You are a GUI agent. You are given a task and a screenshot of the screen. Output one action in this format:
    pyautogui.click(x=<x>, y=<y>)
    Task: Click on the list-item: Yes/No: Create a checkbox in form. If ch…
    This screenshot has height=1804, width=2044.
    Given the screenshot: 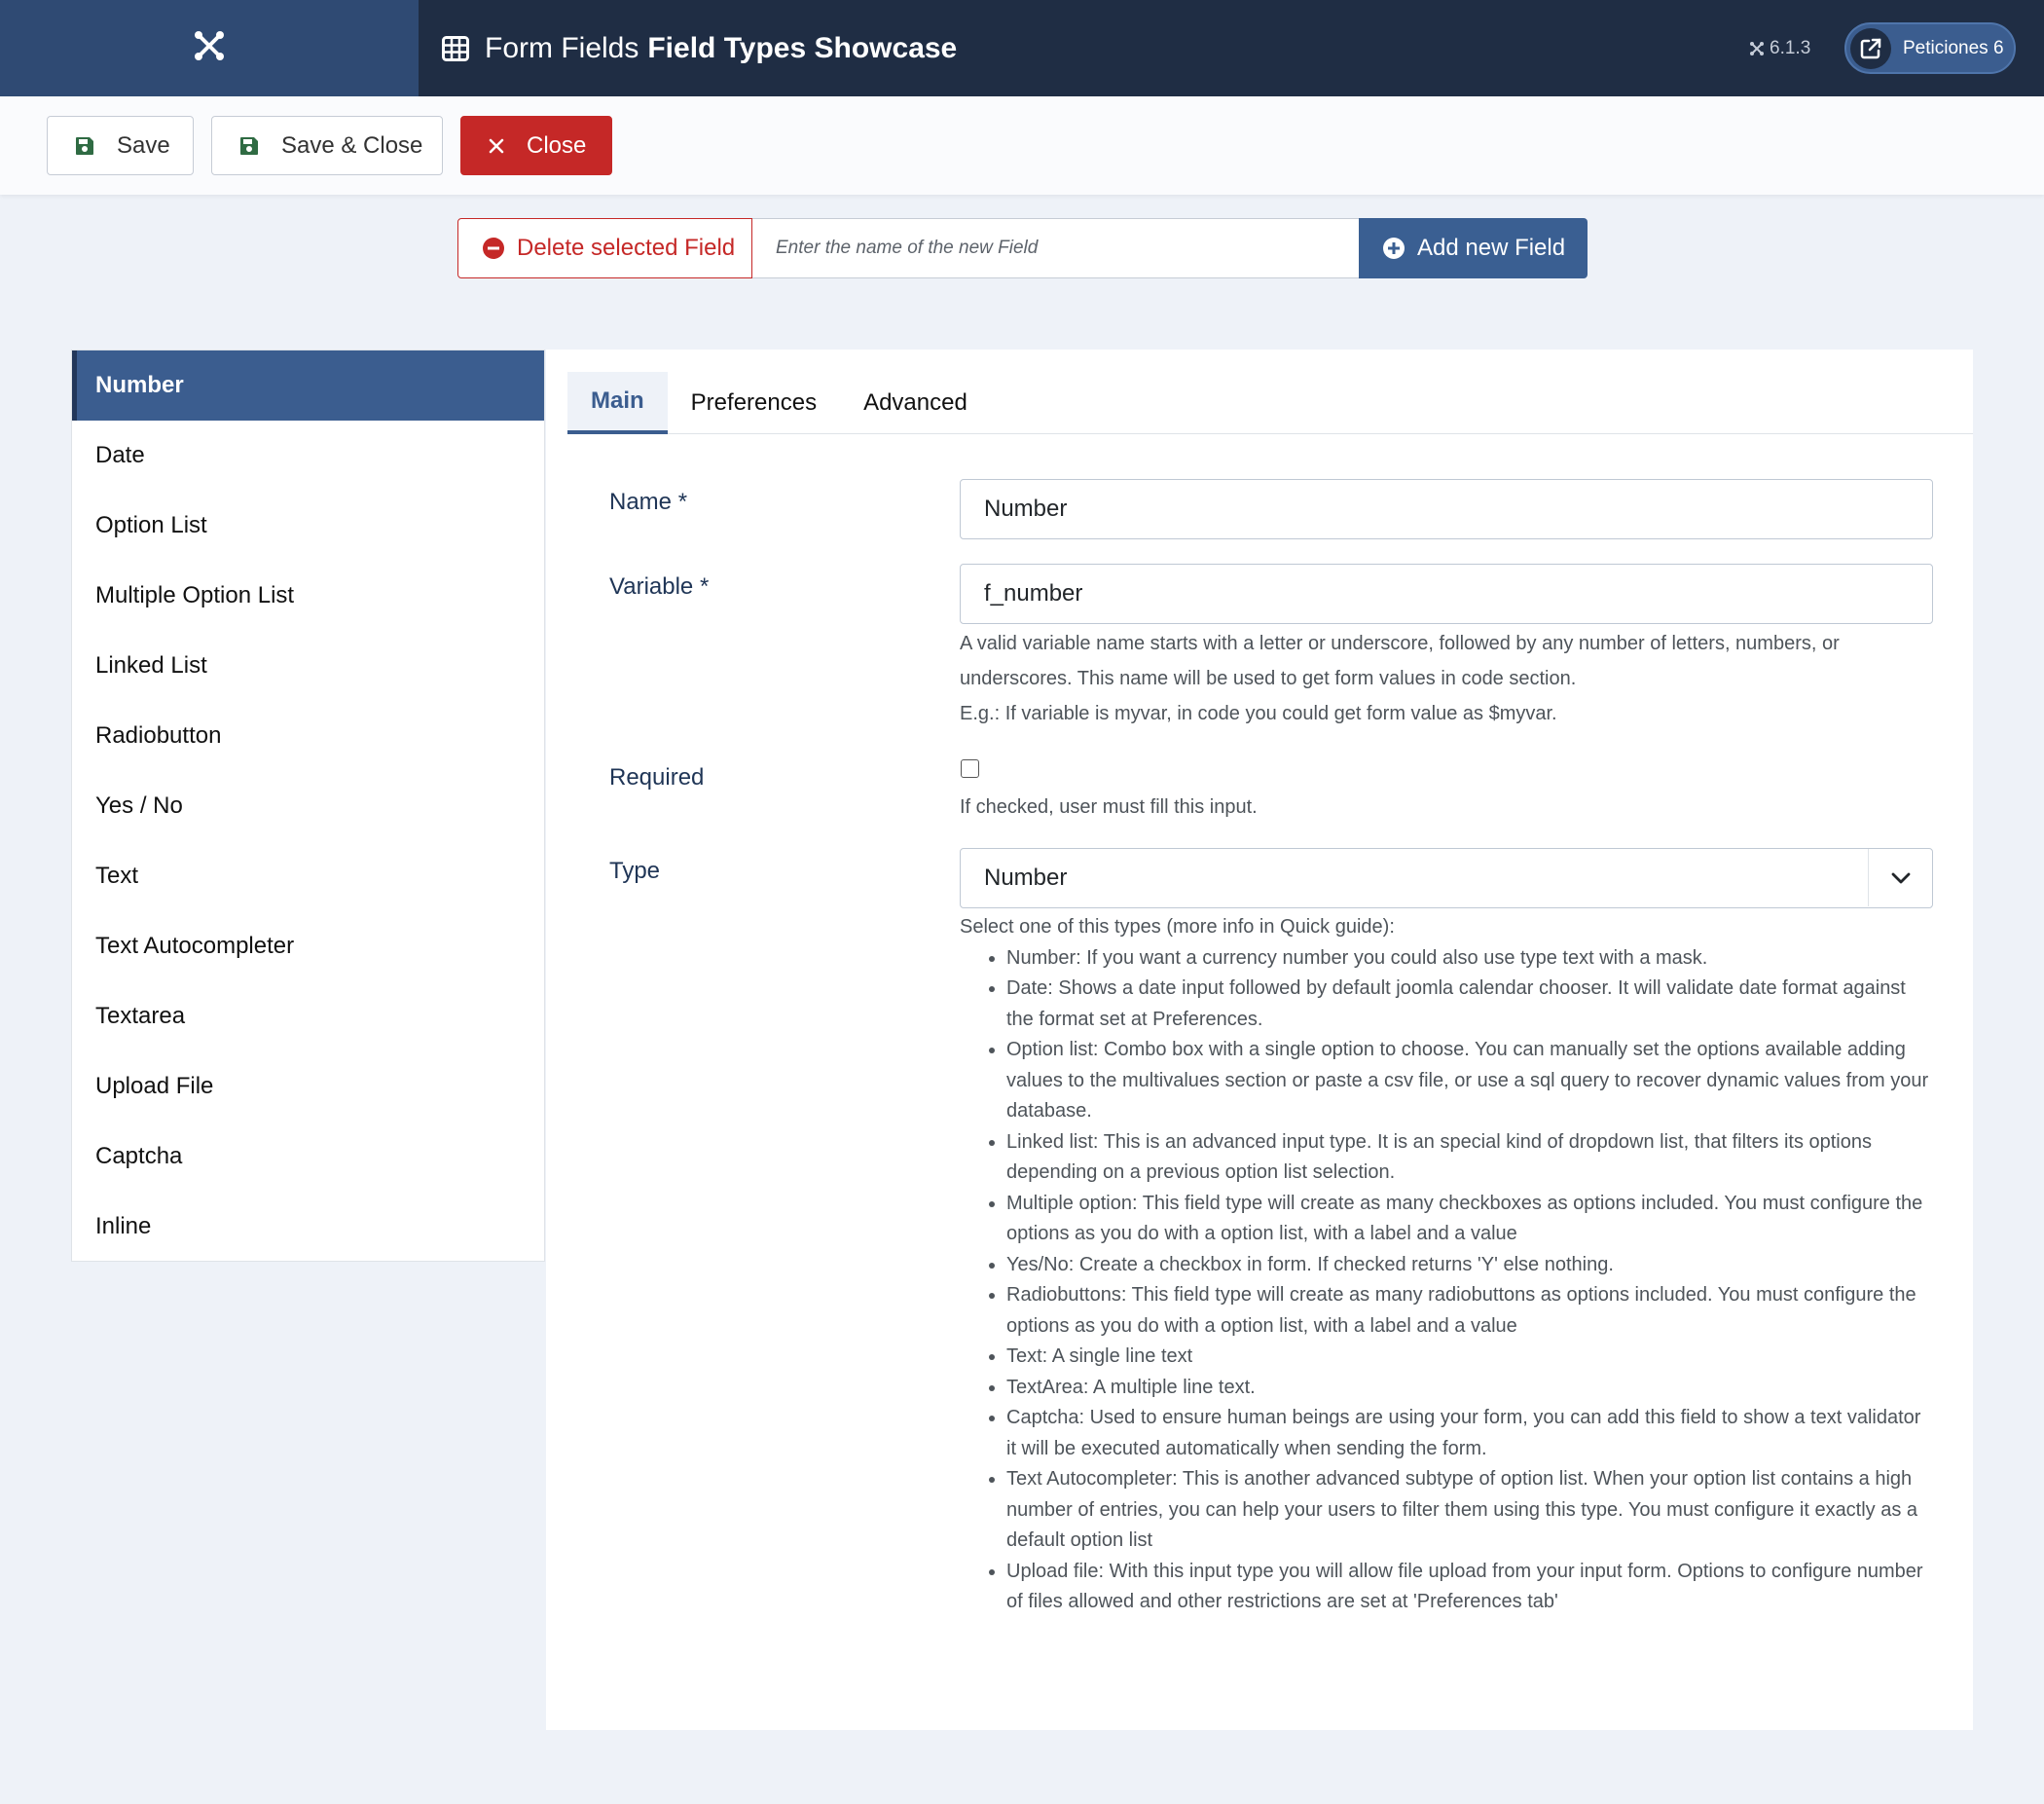 What is the action you would take?
    pyautogui.click(x=1470, y=1265)
    